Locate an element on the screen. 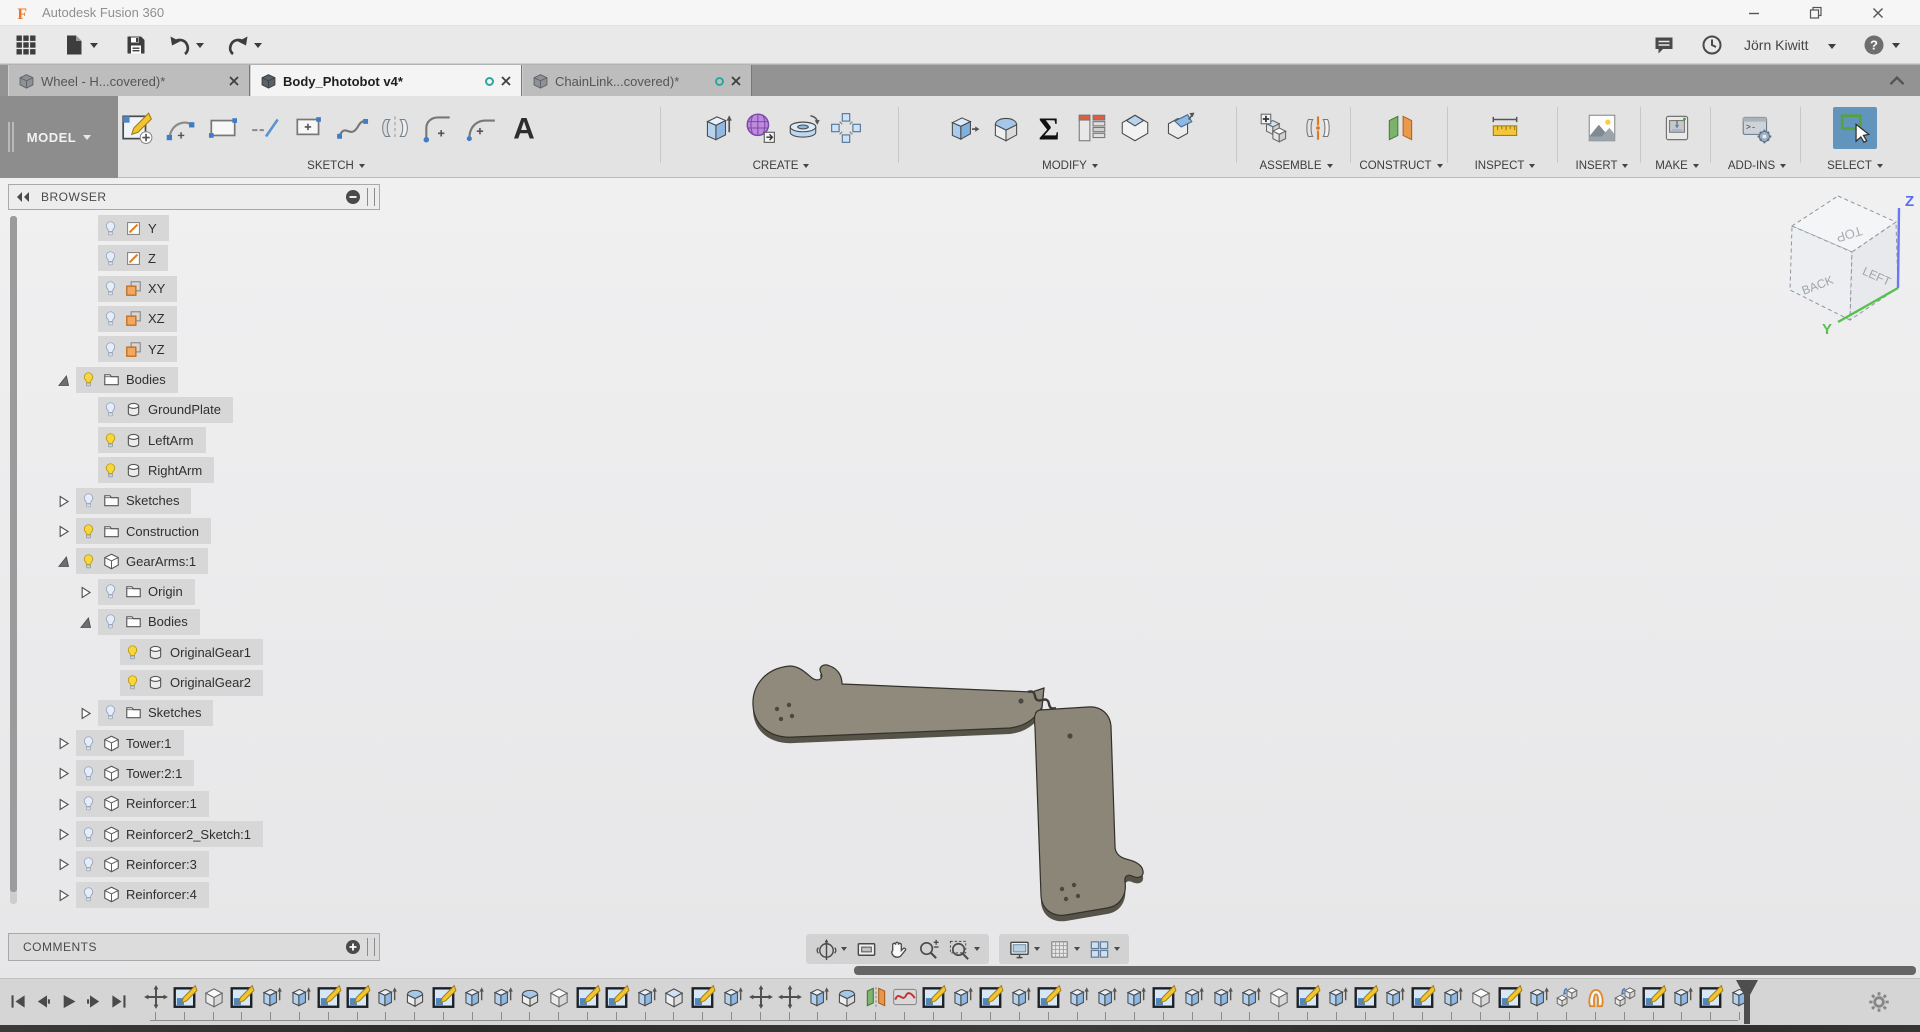 Image resolution: width=1920 pixels, height=1032 pixels. look-at-button is located at coordinates (866, 949).